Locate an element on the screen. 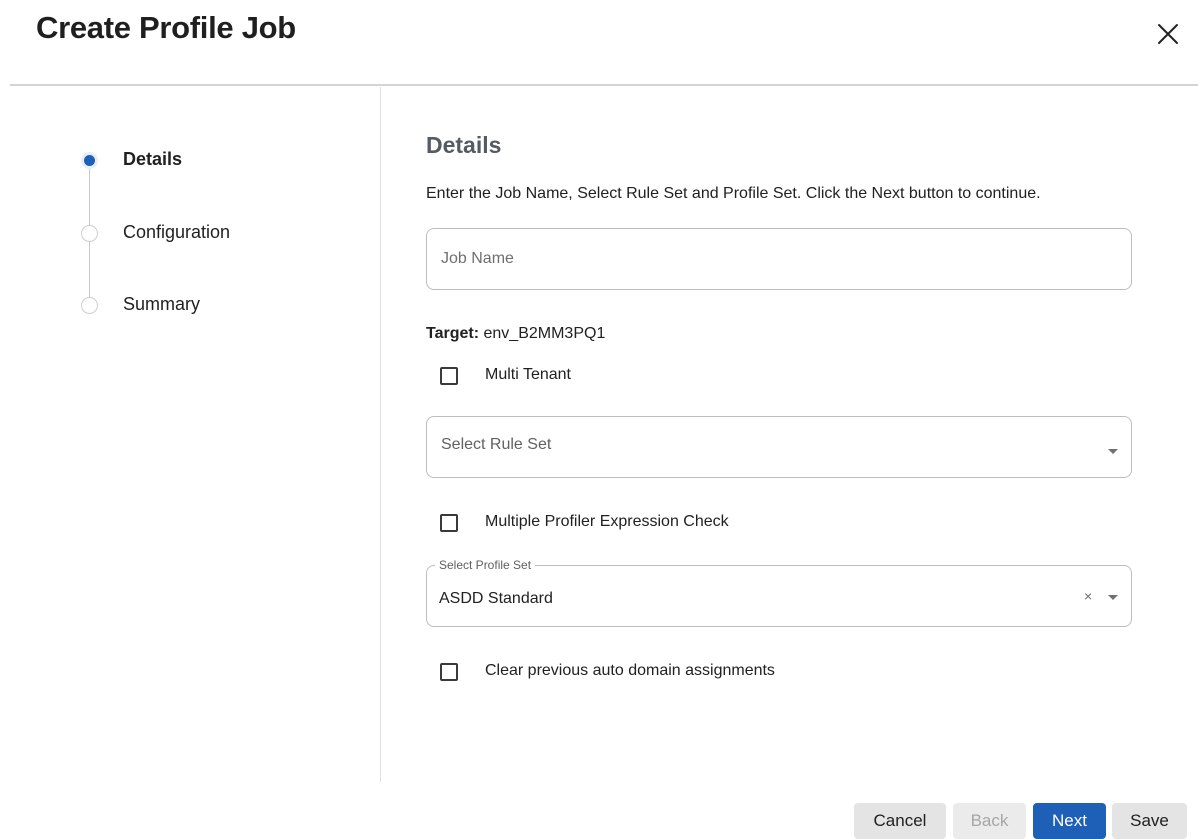 The image size is (1198, 839). profile-set-value: ASDD Standard is located at coordinates (496, 598).